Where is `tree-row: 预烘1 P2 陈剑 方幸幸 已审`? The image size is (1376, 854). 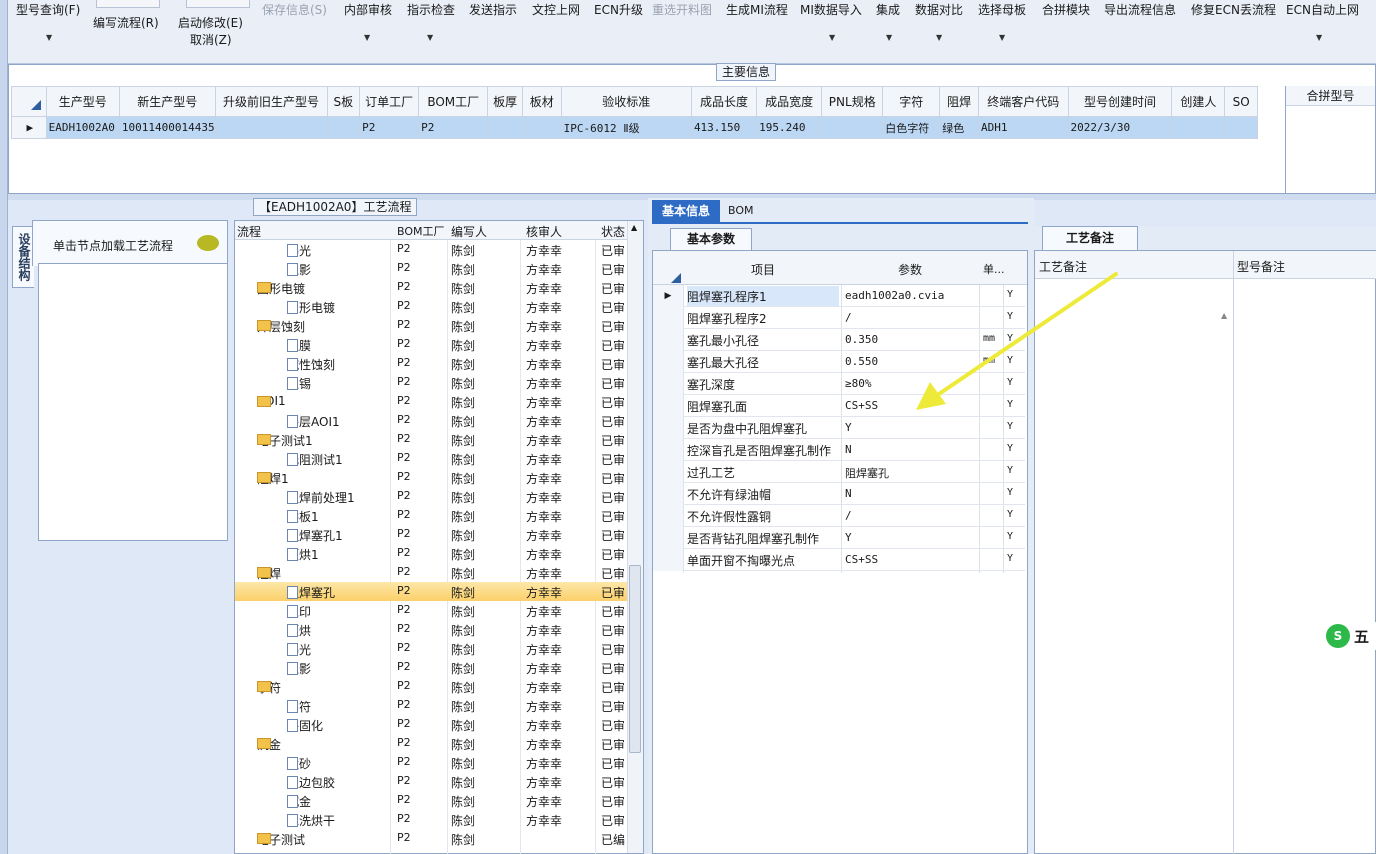
tree-row: 预烘1 P2 陈剑 方幸幸 已审 is located at coordinates (431, 553).